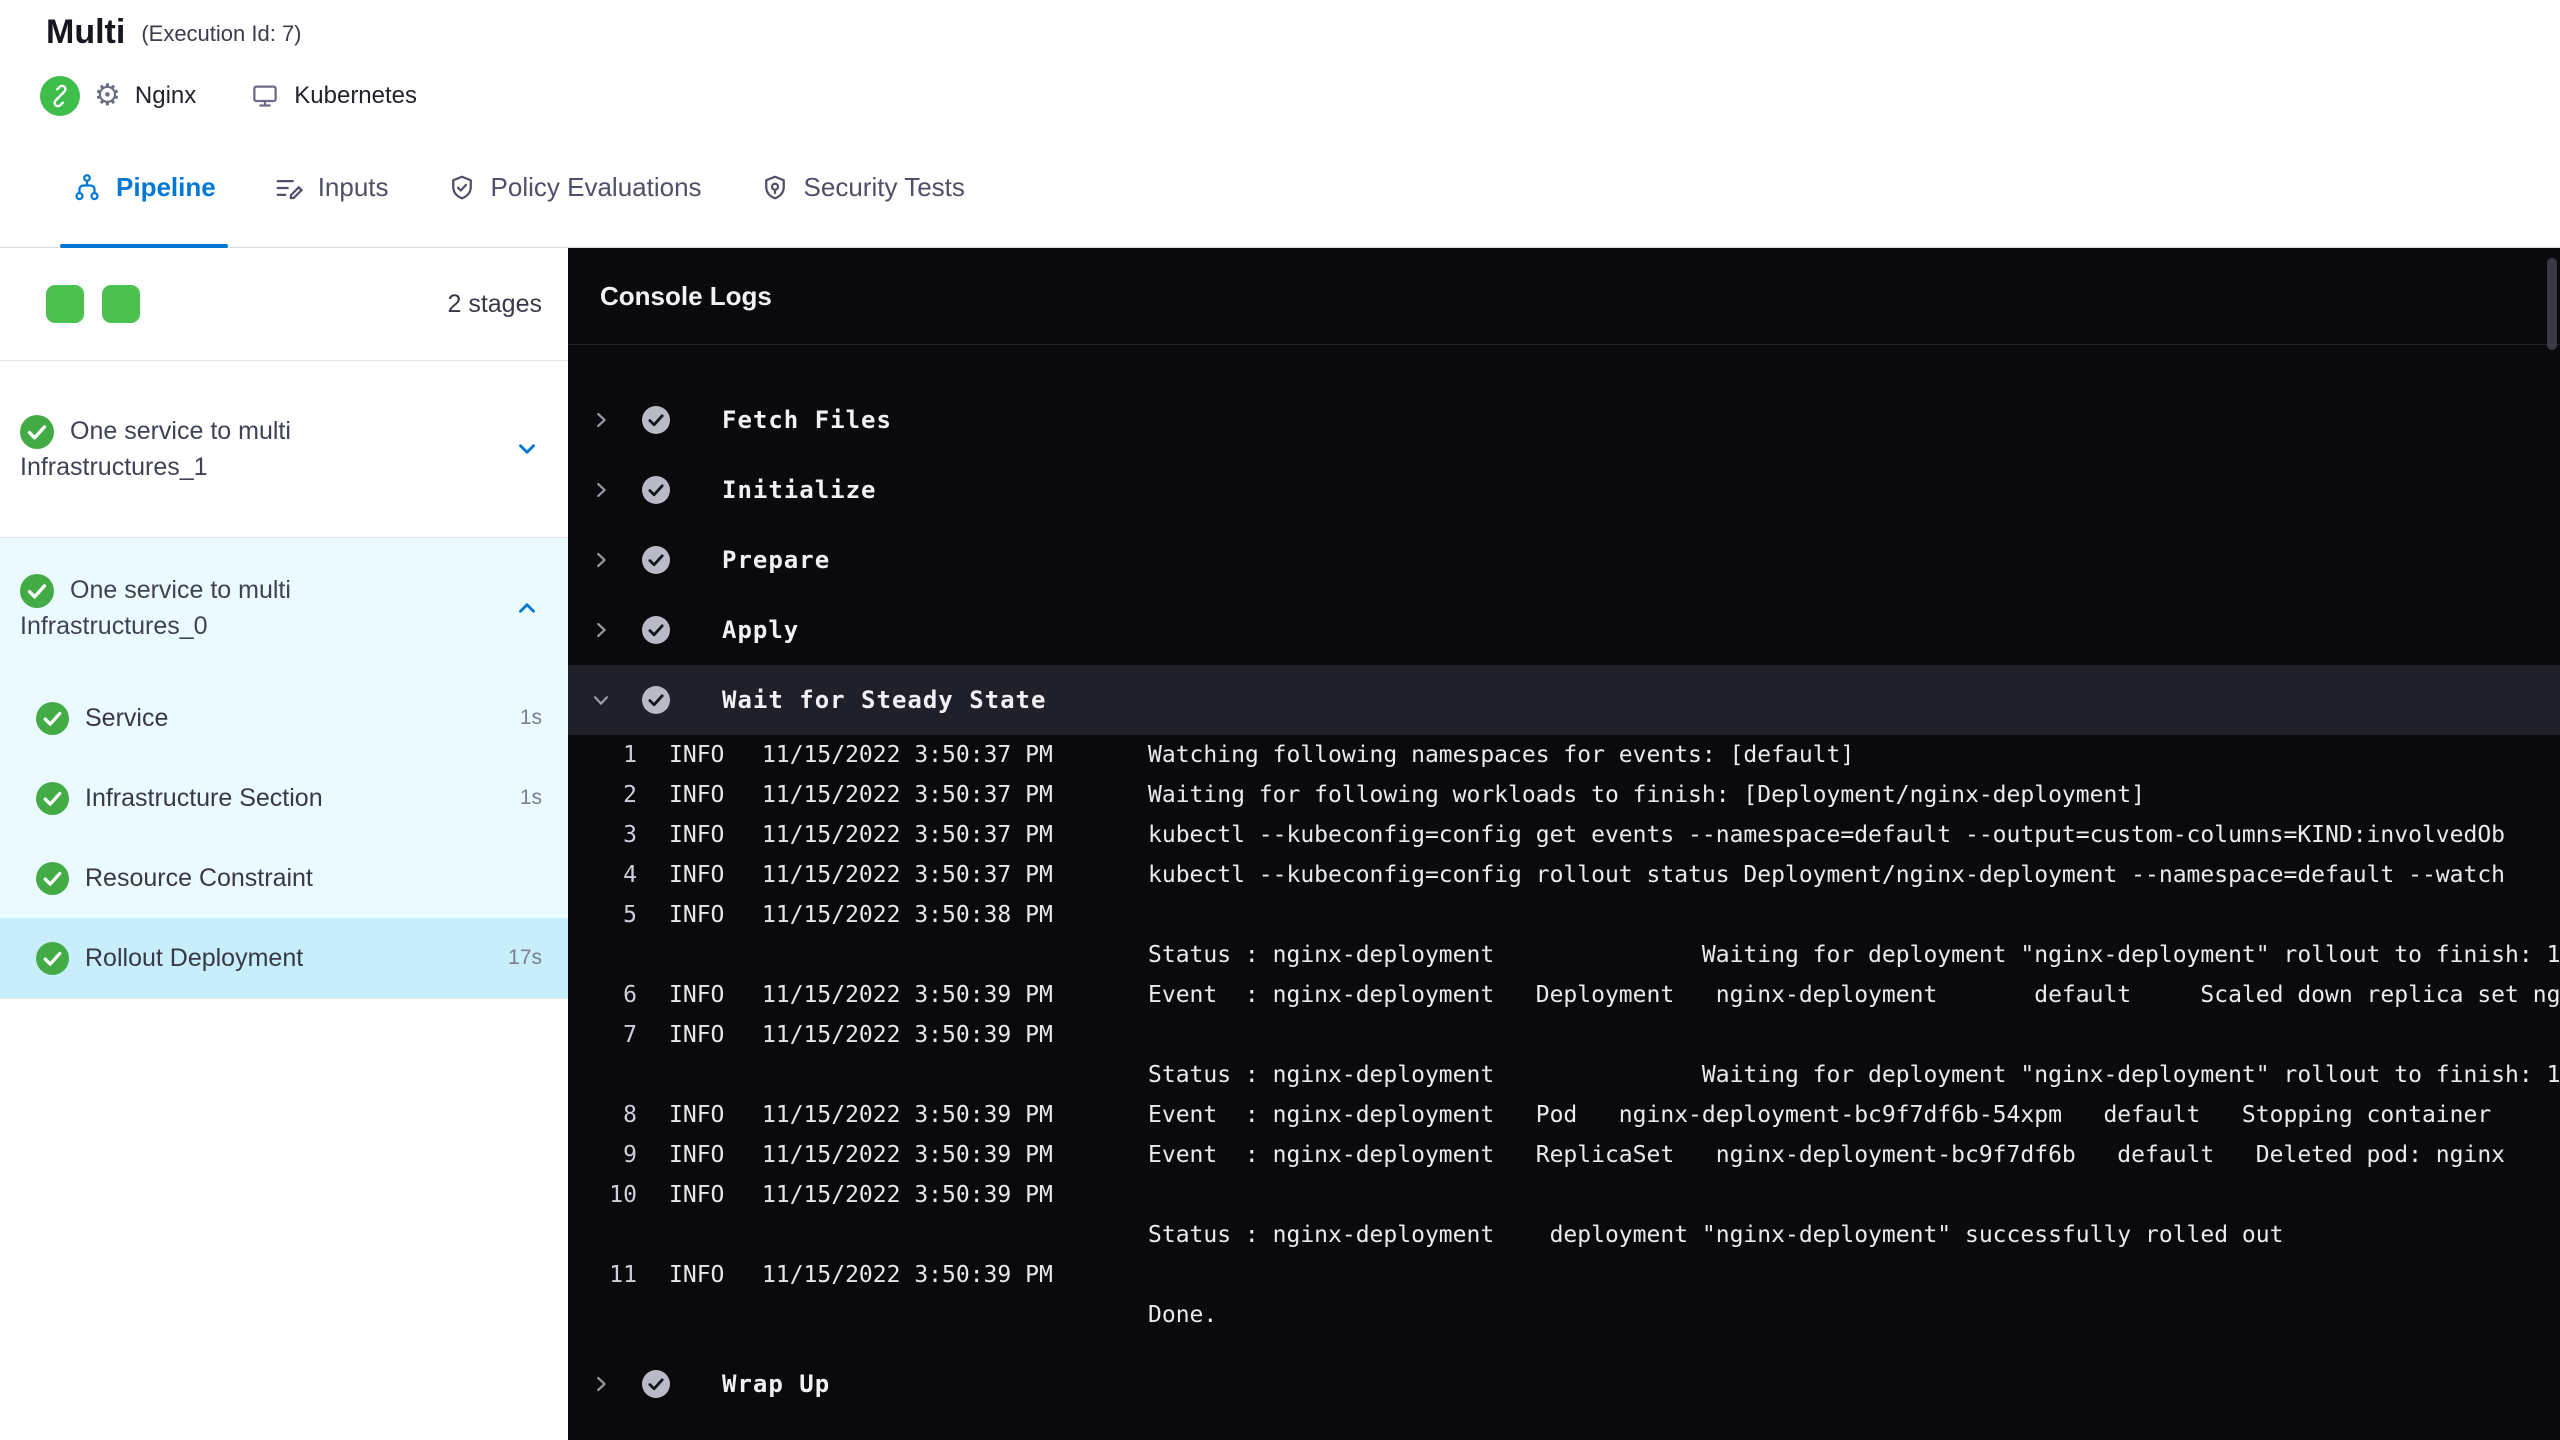 Image resolution: width=2560 pixels, height=1440 pixels. I want to click on tab-policy-evaluations: Policy Evaluations, so click(574, 188).